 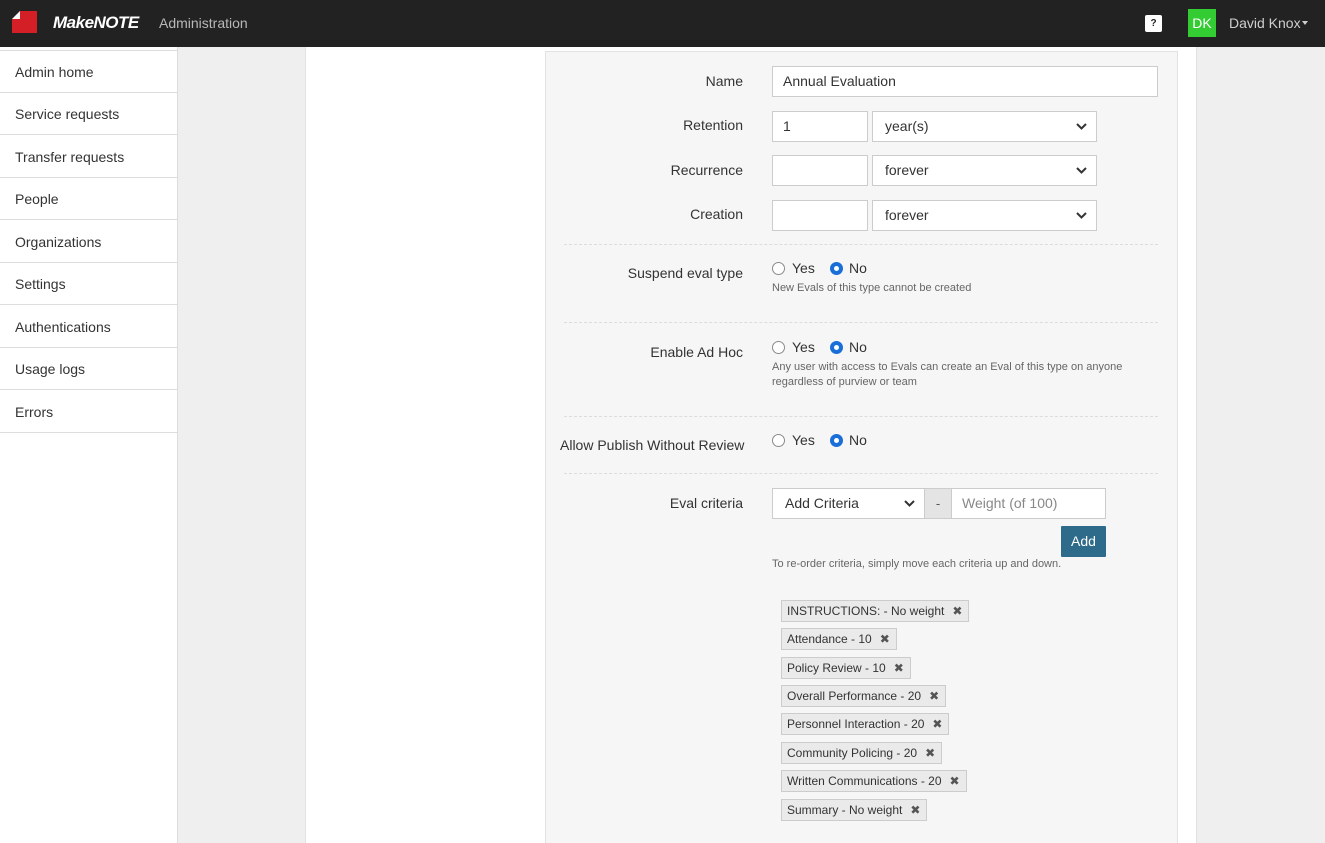 What do you see at coordinates (836, 347) in the screenshot?
I see `adhoc-no-radio` at bounding box center [836, 347].